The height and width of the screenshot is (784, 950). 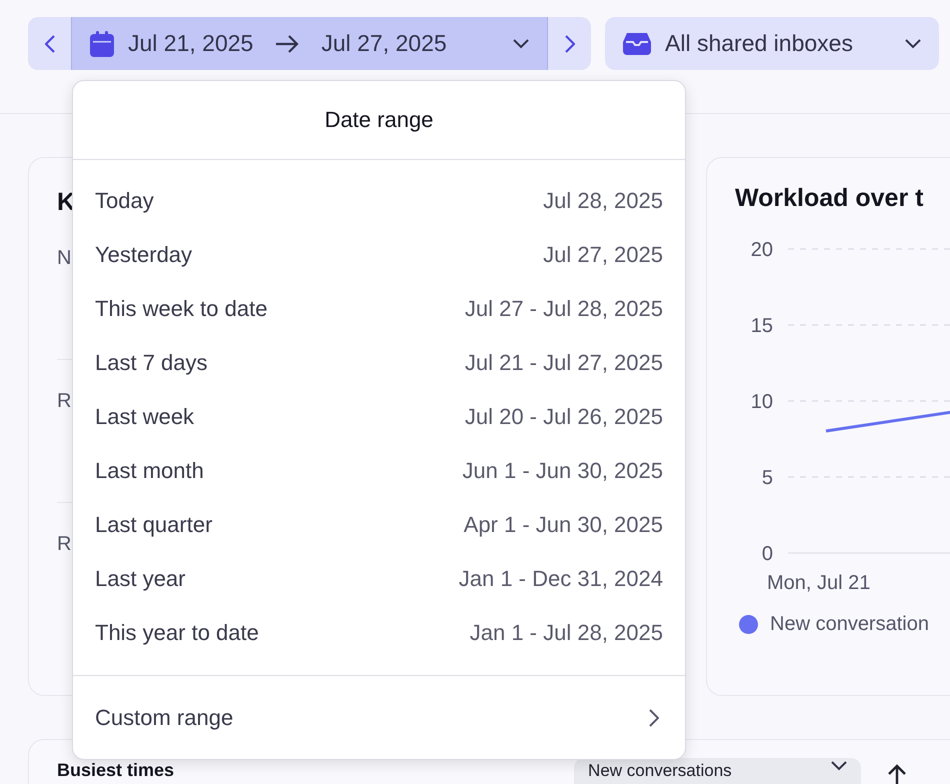 I want to click on metric-label: N, so click(x=64, y=258).